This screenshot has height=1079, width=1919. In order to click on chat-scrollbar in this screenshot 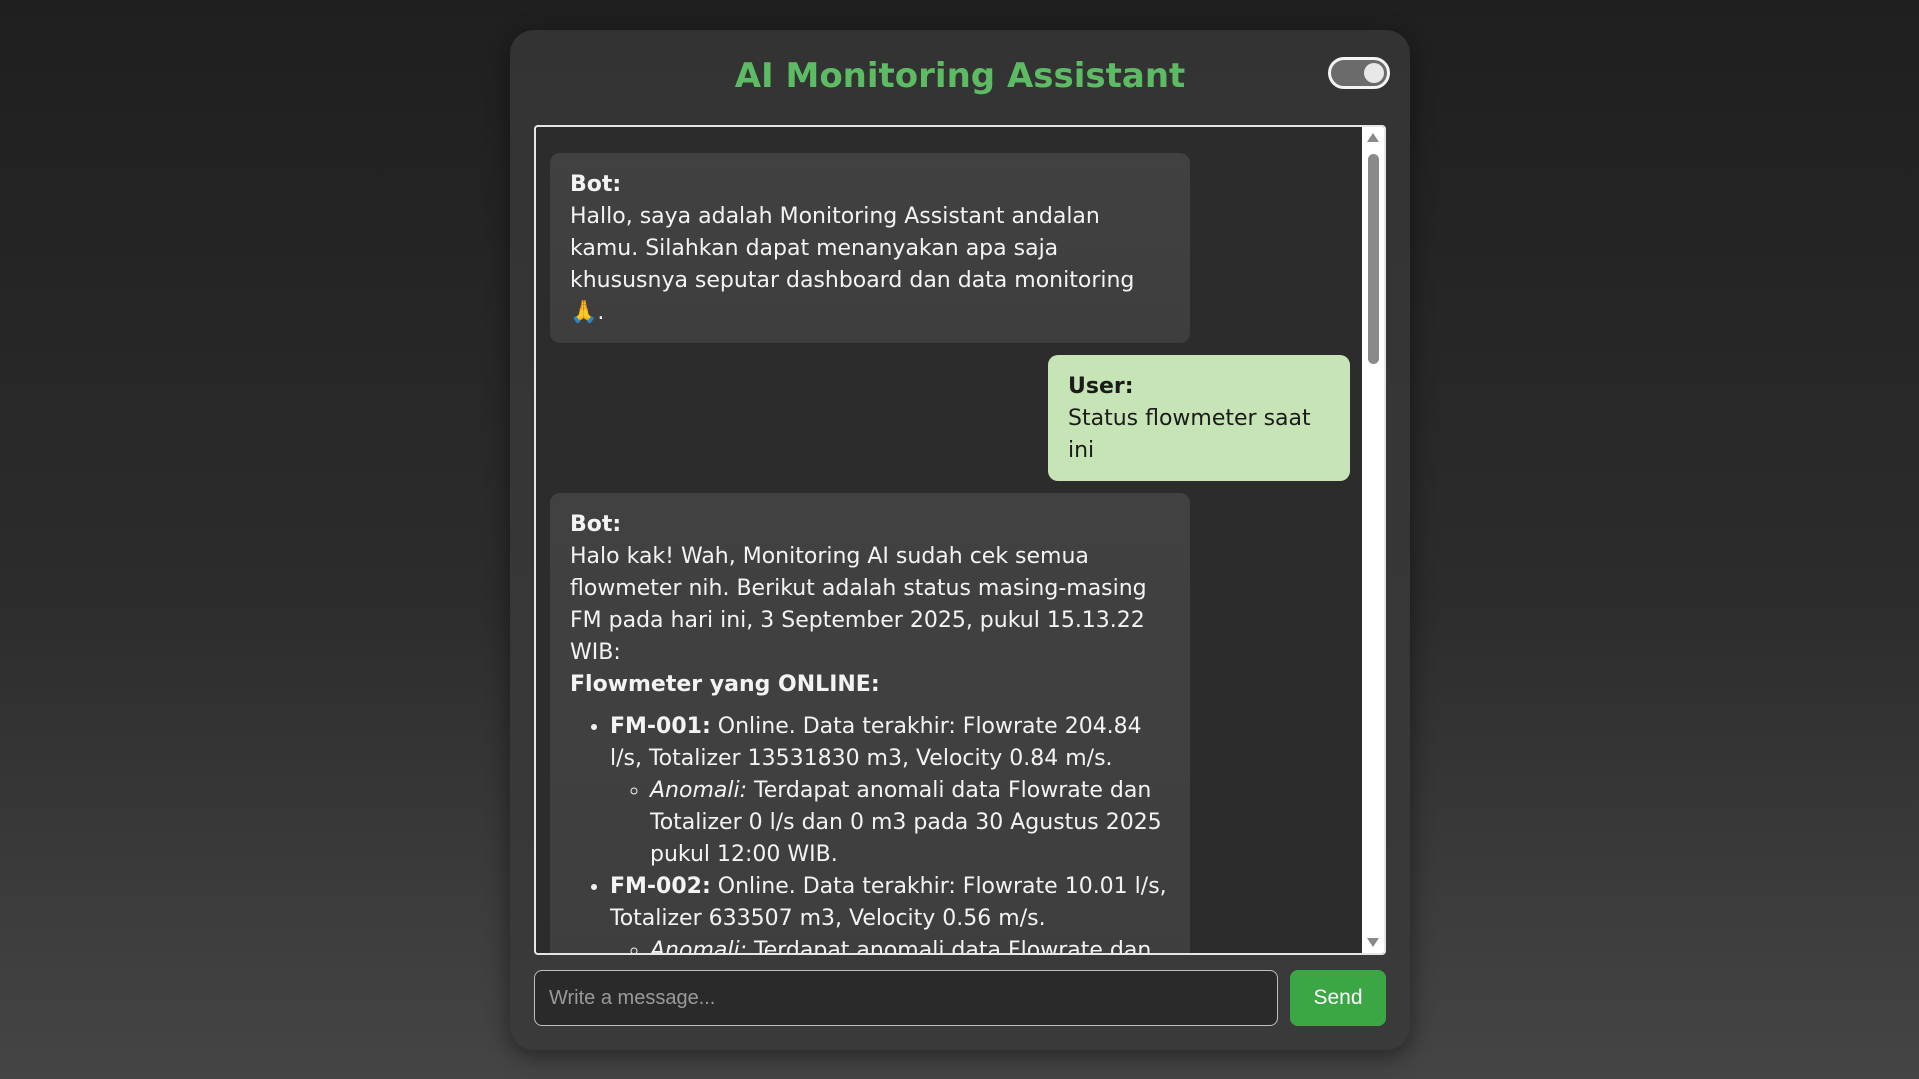, I will do `click(1373, 540)`.